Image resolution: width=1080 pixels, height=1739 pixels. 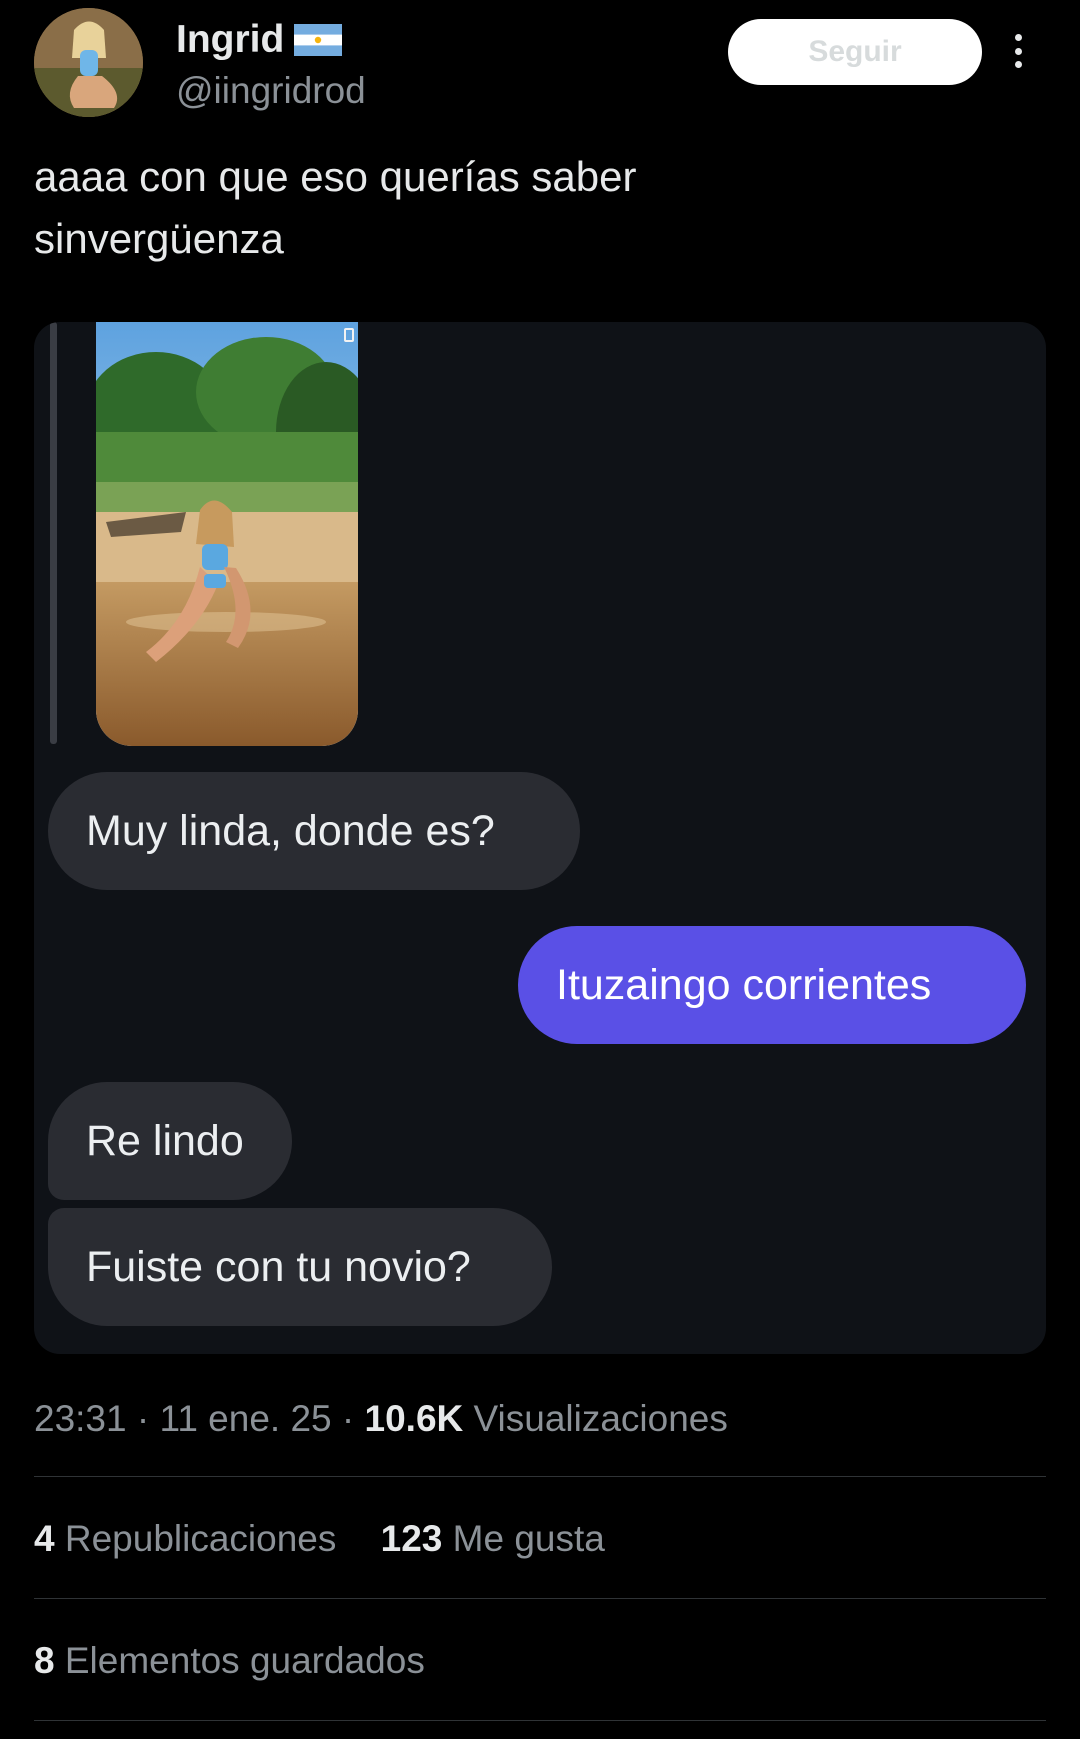 What do you see at coordinates (159, 238) in the screenshot?
I see `tweet-text-line: sinvergüenza` at bounding box center [159, 238].